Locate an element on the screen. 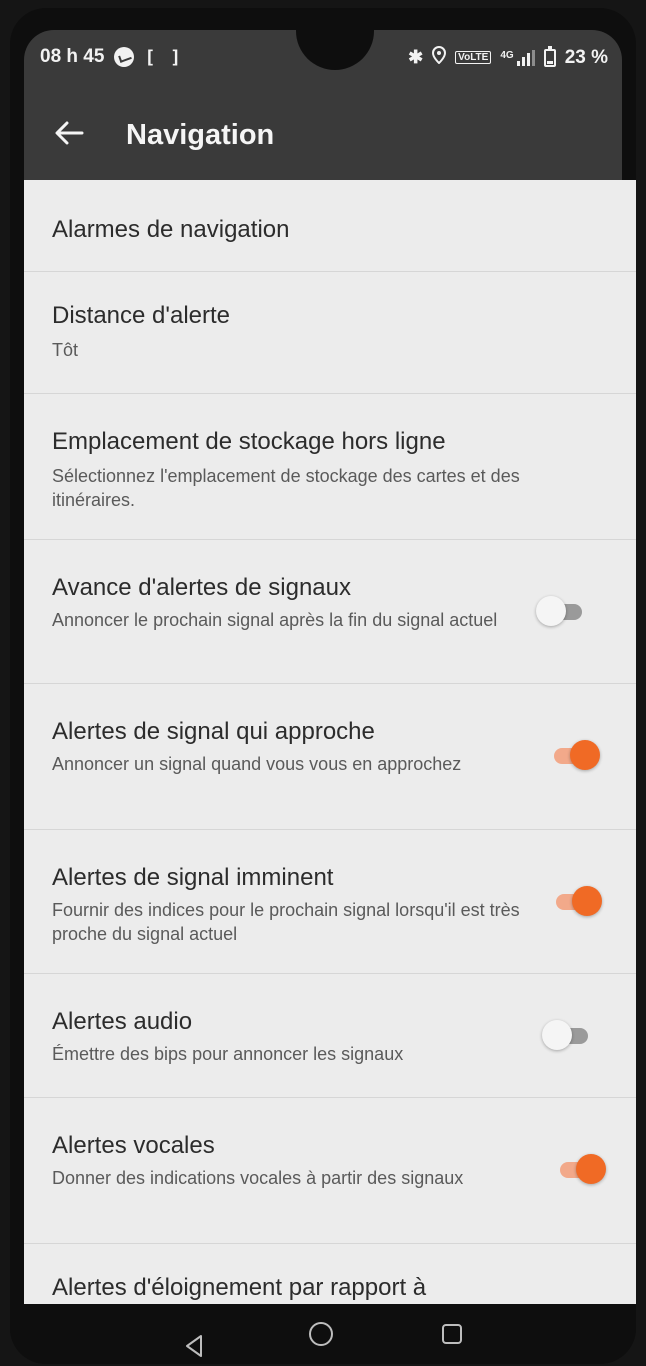 The image size is (646, 1366). camera-notch is located at coordinates (335, 48).